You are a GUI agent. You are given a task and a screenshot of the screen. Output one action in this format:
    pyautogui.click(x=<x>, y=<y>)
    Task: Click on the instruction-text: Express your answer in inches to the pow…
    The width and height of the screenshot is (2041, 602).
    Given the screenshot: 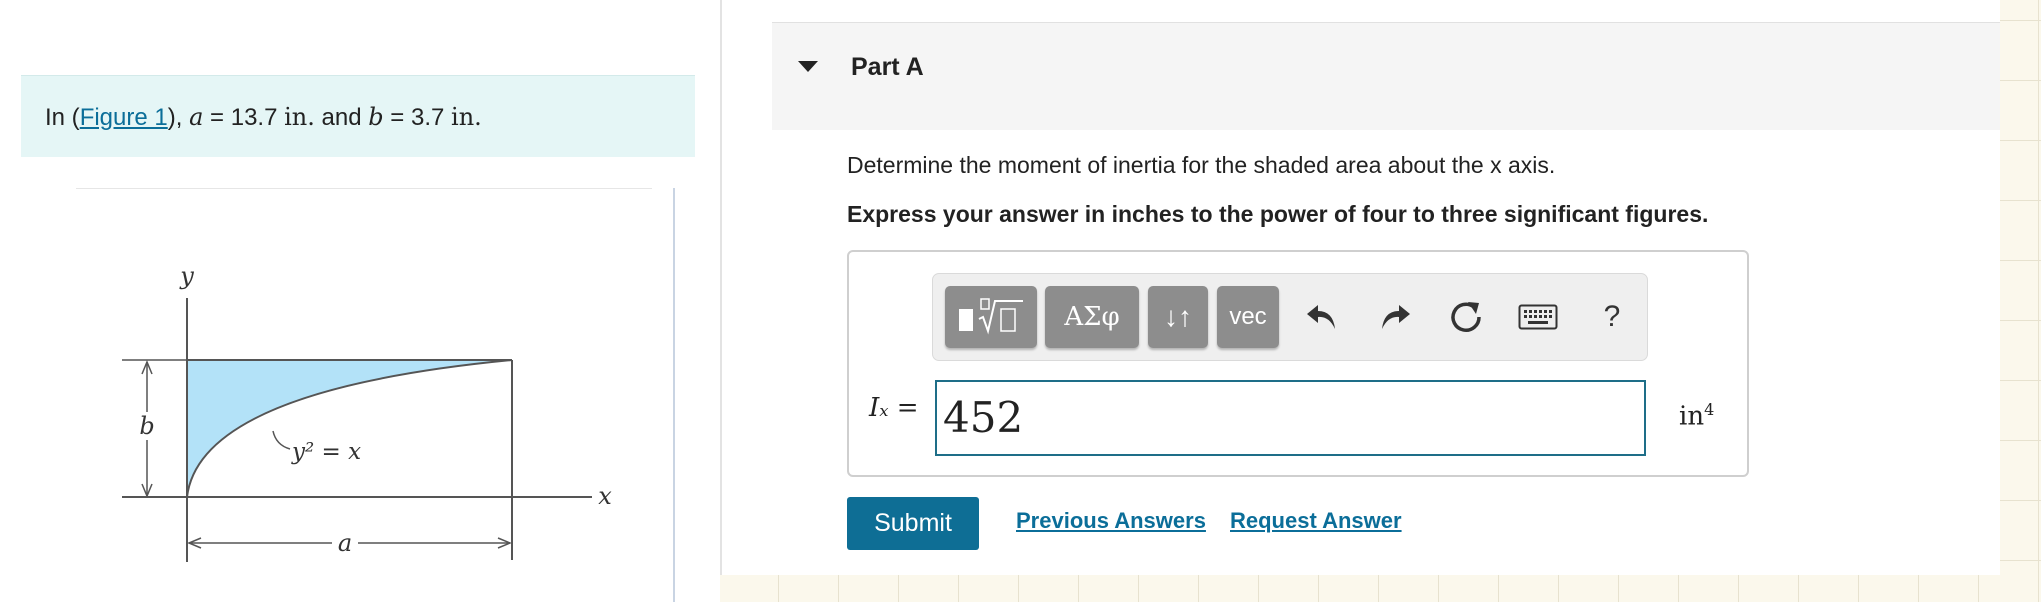 What is the action you would take?
    pyautogui.click(x=1278, y=214)
    